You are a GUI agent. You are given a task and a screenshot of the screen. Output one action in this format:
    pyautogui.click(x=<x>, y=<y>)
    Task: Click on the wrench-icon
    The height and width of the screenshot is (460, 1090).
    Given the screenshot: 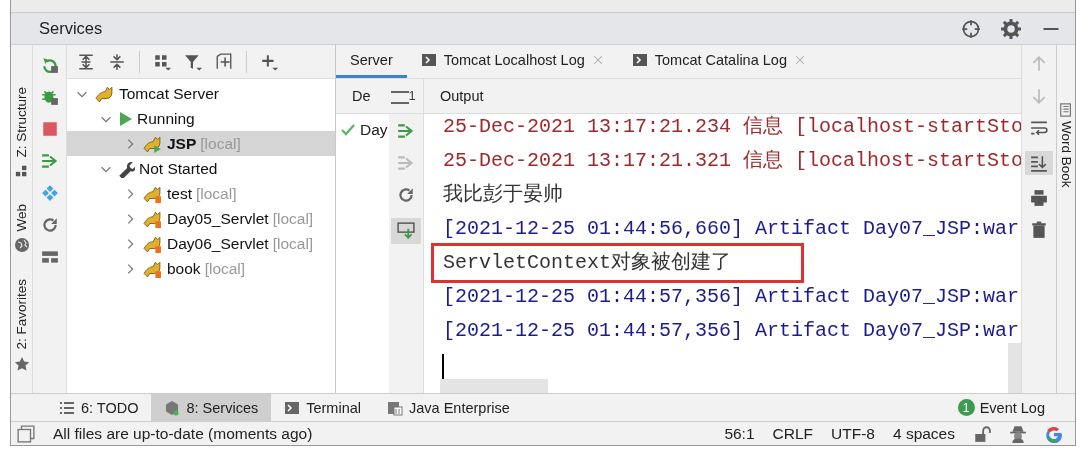 What is the action you would take?
    pyautogui.click(x=126, y=168)
    